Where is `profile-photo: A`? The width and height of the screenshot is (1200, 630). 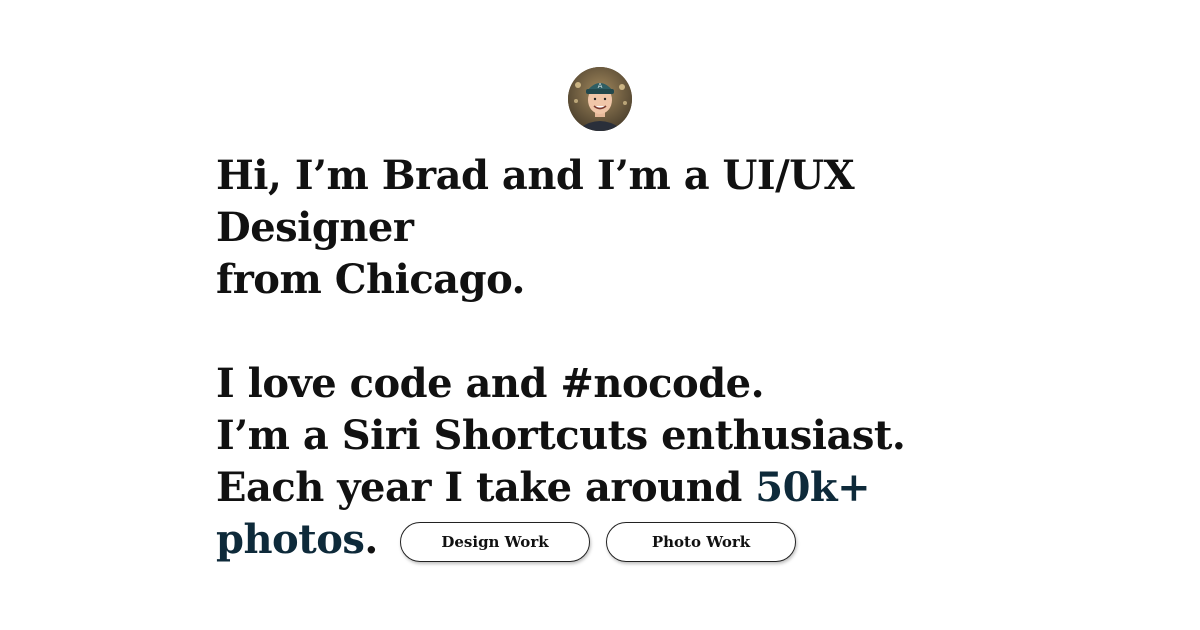 profile-photo: A is located at coordinates (600, 99).